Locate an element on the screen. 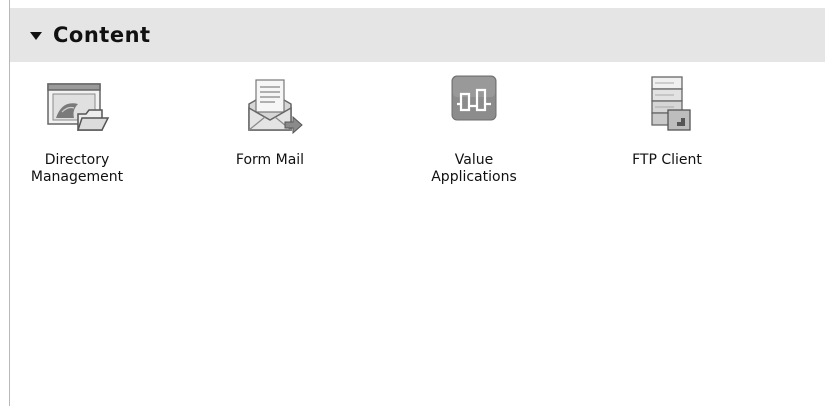  directory-management-icon is located at coordinates (78, 107).